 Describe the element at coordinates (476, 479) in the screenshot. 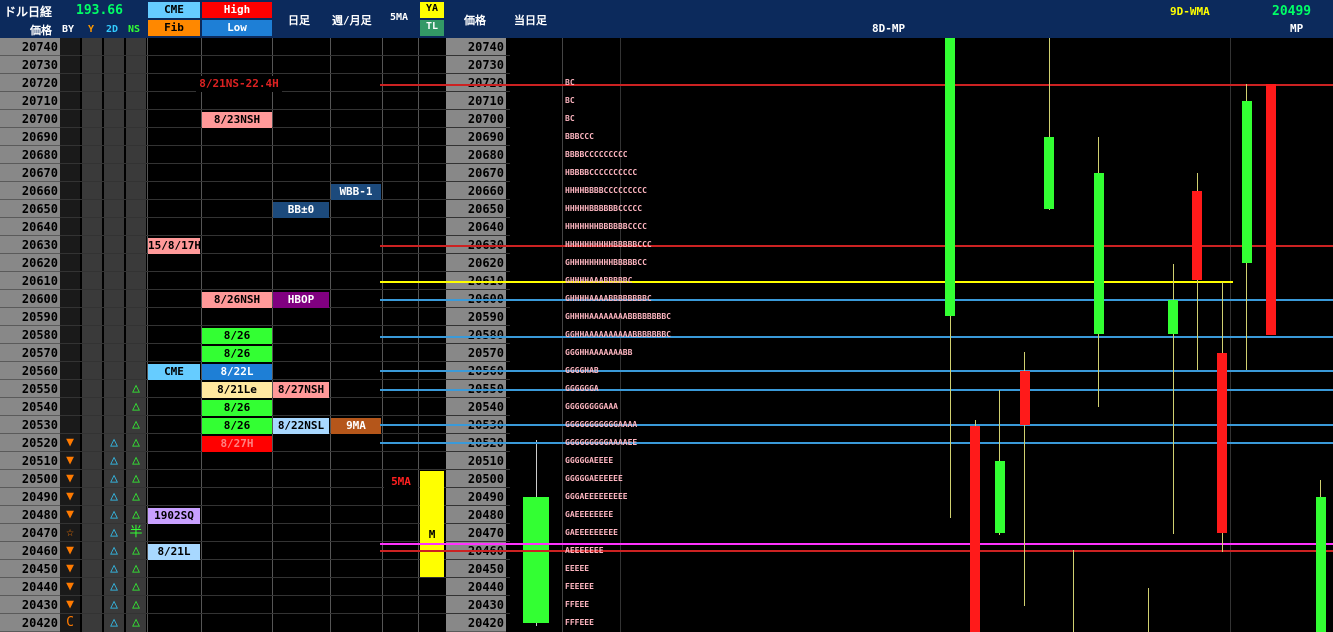

I see `price-cell: 20500` at that location.